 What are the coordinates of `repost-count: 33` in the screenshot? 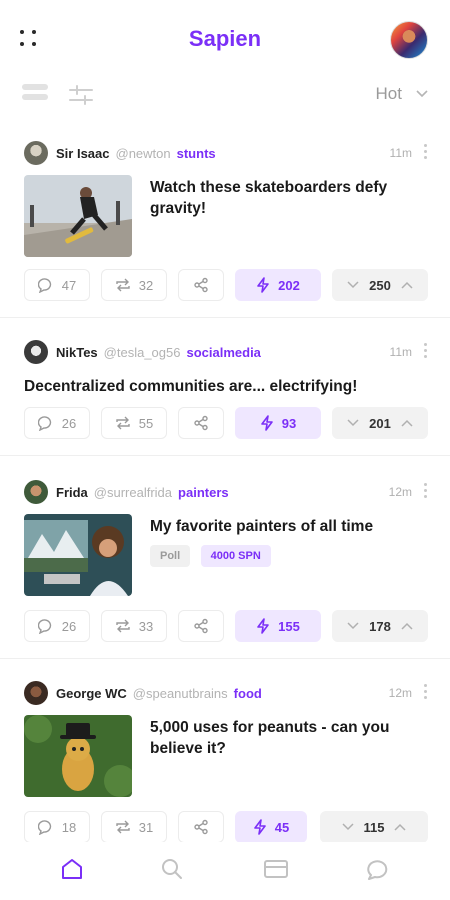 It's located at (146, 626).